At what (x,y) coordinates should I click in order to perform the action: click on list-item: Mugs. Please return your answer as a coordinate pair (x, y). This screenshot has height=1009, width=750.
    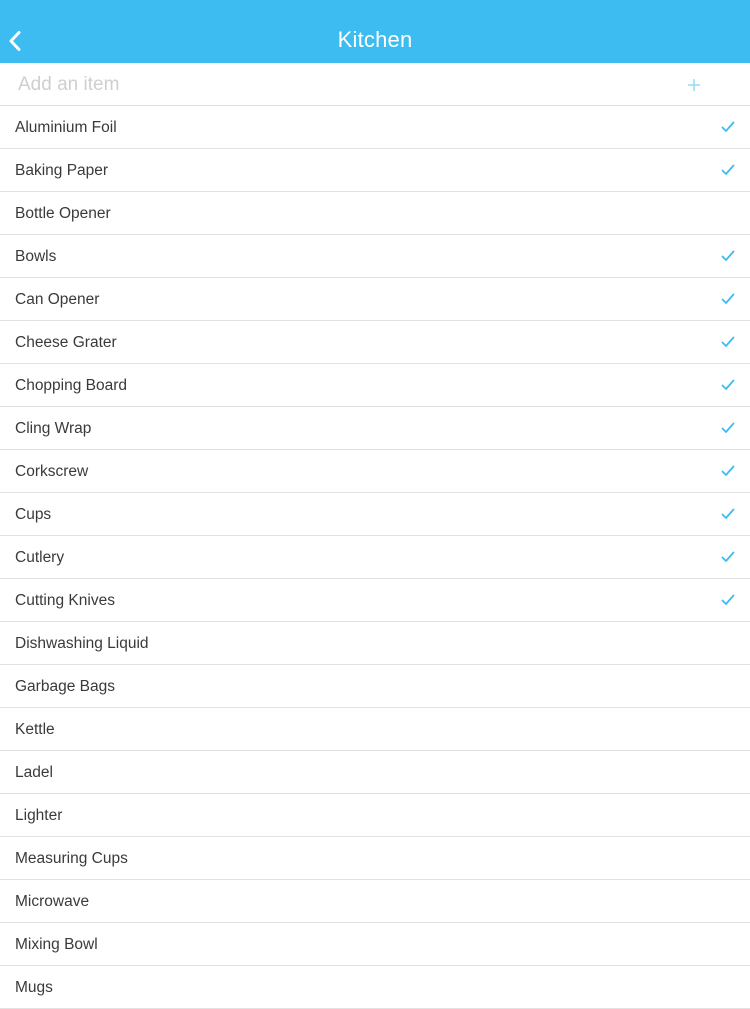
    Looking at the image, I should click on (375, 987).